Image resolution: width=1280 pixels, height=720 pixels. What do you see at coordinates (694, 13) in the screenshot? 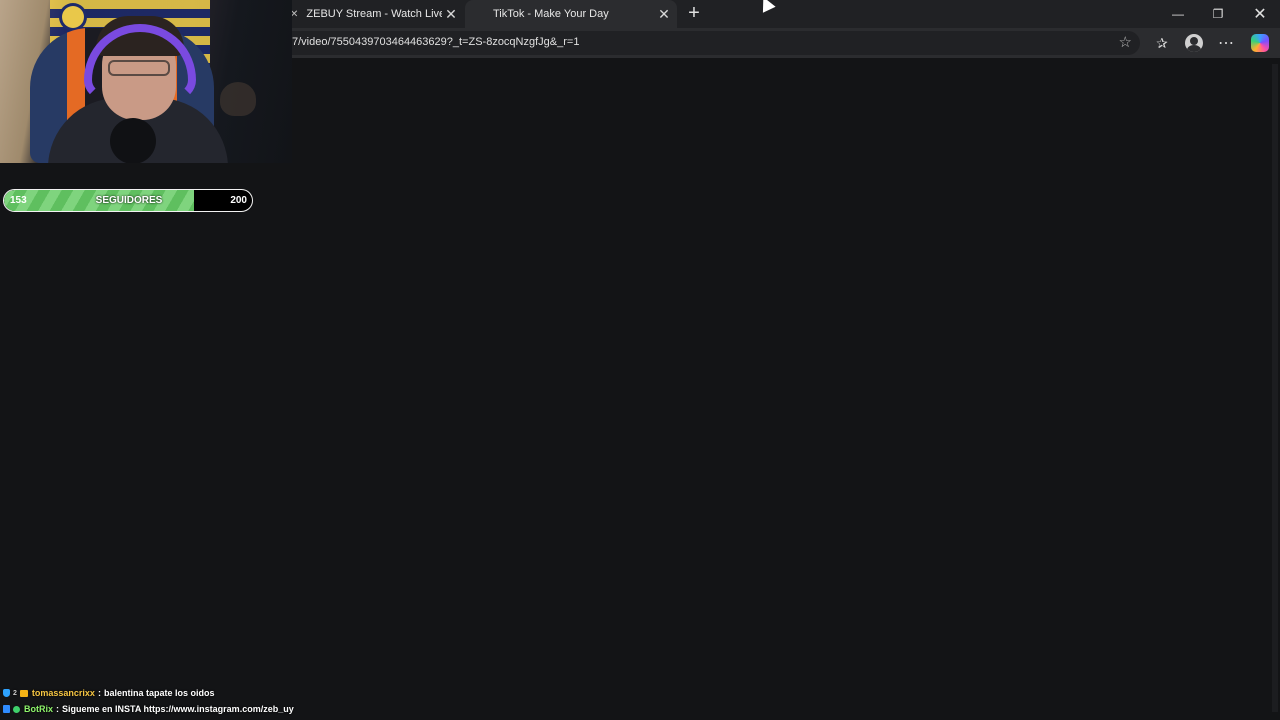
I see `new-tab-button: +` at bounding box center [694, 13].